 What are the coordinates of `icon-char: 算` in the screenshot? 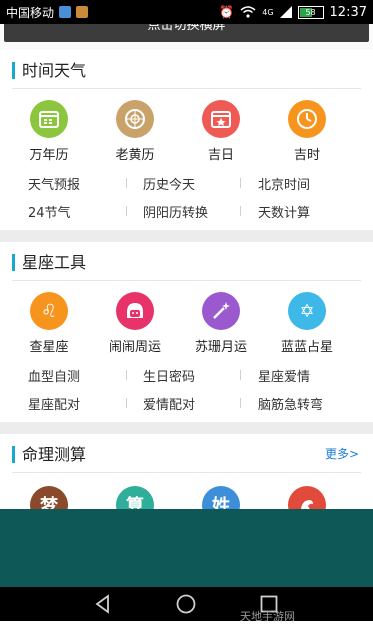 It's located at (135, 502).